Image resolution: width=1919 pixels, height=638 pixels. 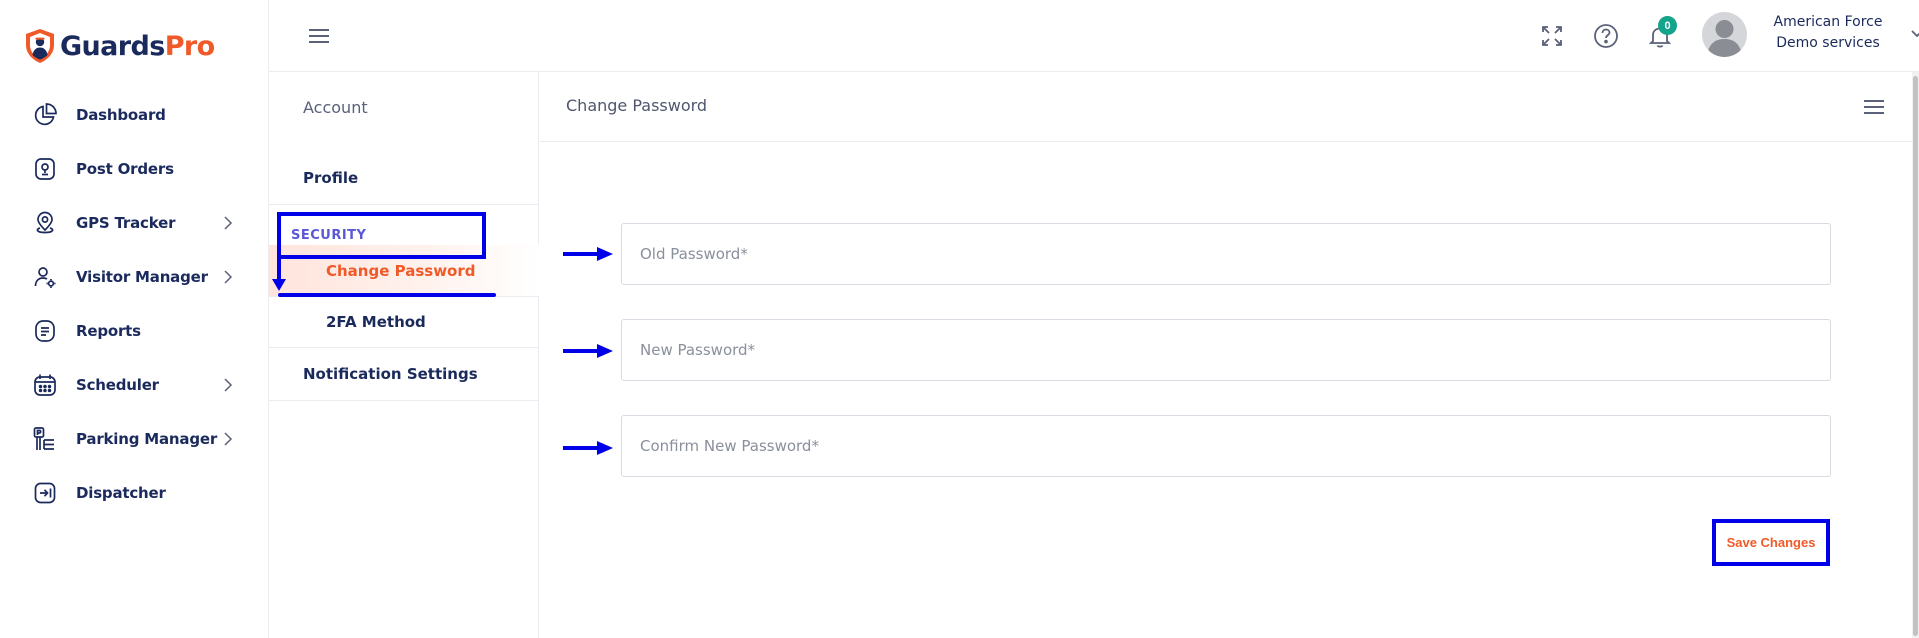 What do you see at coordinates (279, 254) in the screenshot?
I see `annotation-down-arrow` at bounding box center [279, 254].